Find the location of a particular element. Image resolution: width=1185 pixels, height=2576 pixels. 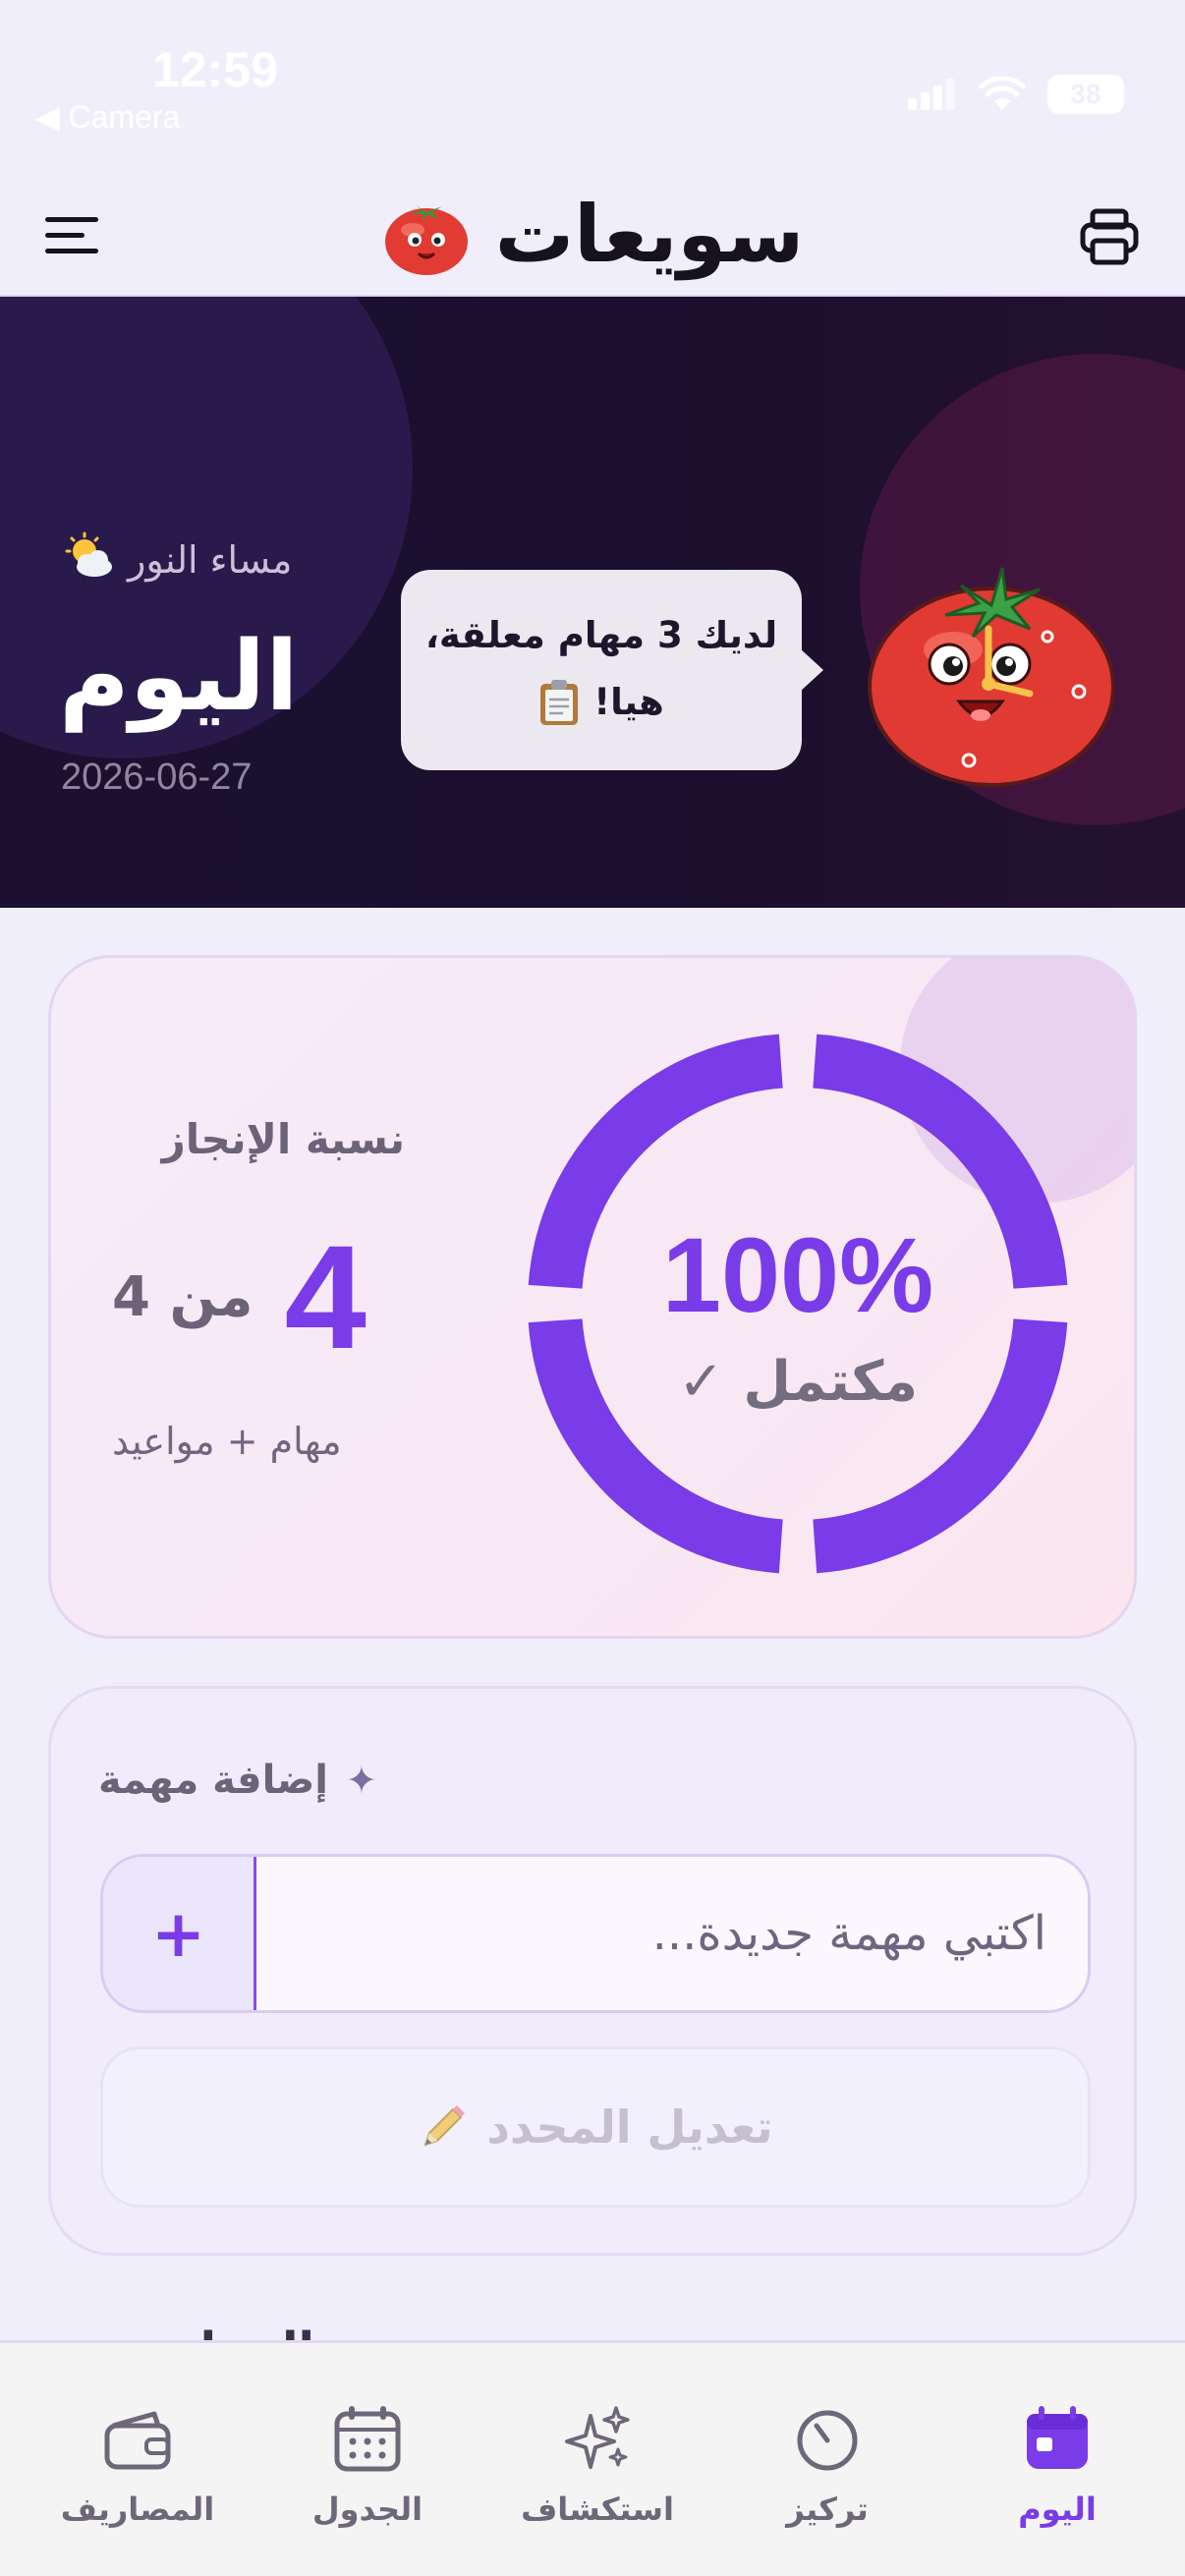

nav-label: تركيز is located at coordinates (828, 2509).